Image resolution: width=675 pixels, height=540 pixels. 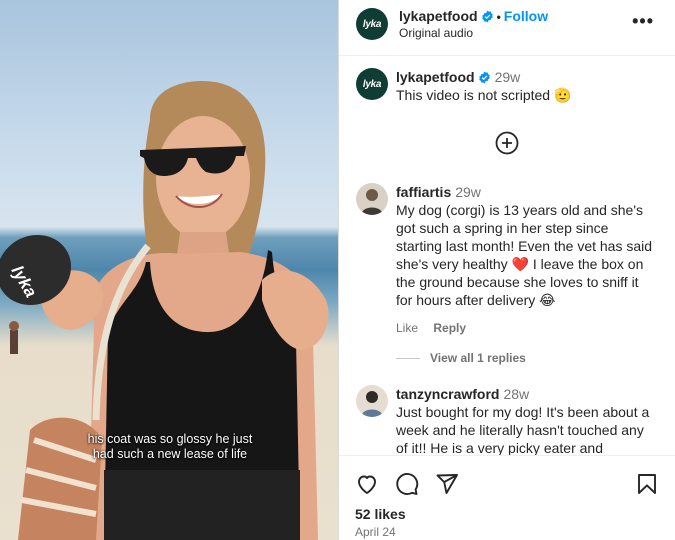 What do you see at coordinates (375, 532) in the screenshot?
I see `post-date: April 24` at bounding box center [375, 532].